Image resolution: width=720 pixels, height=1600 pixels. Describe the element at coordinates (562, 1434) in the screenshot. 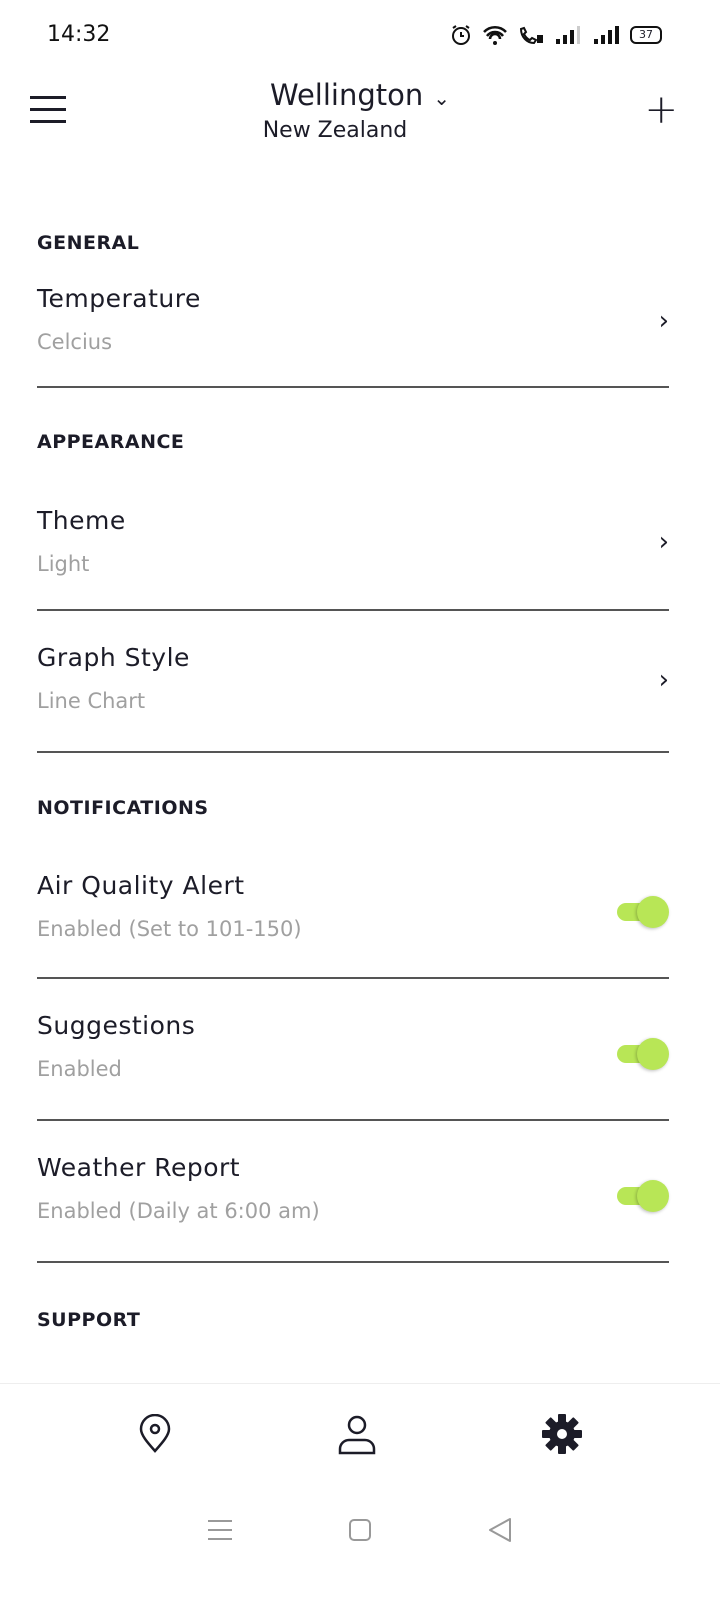

I see `settings-icon` at that location.